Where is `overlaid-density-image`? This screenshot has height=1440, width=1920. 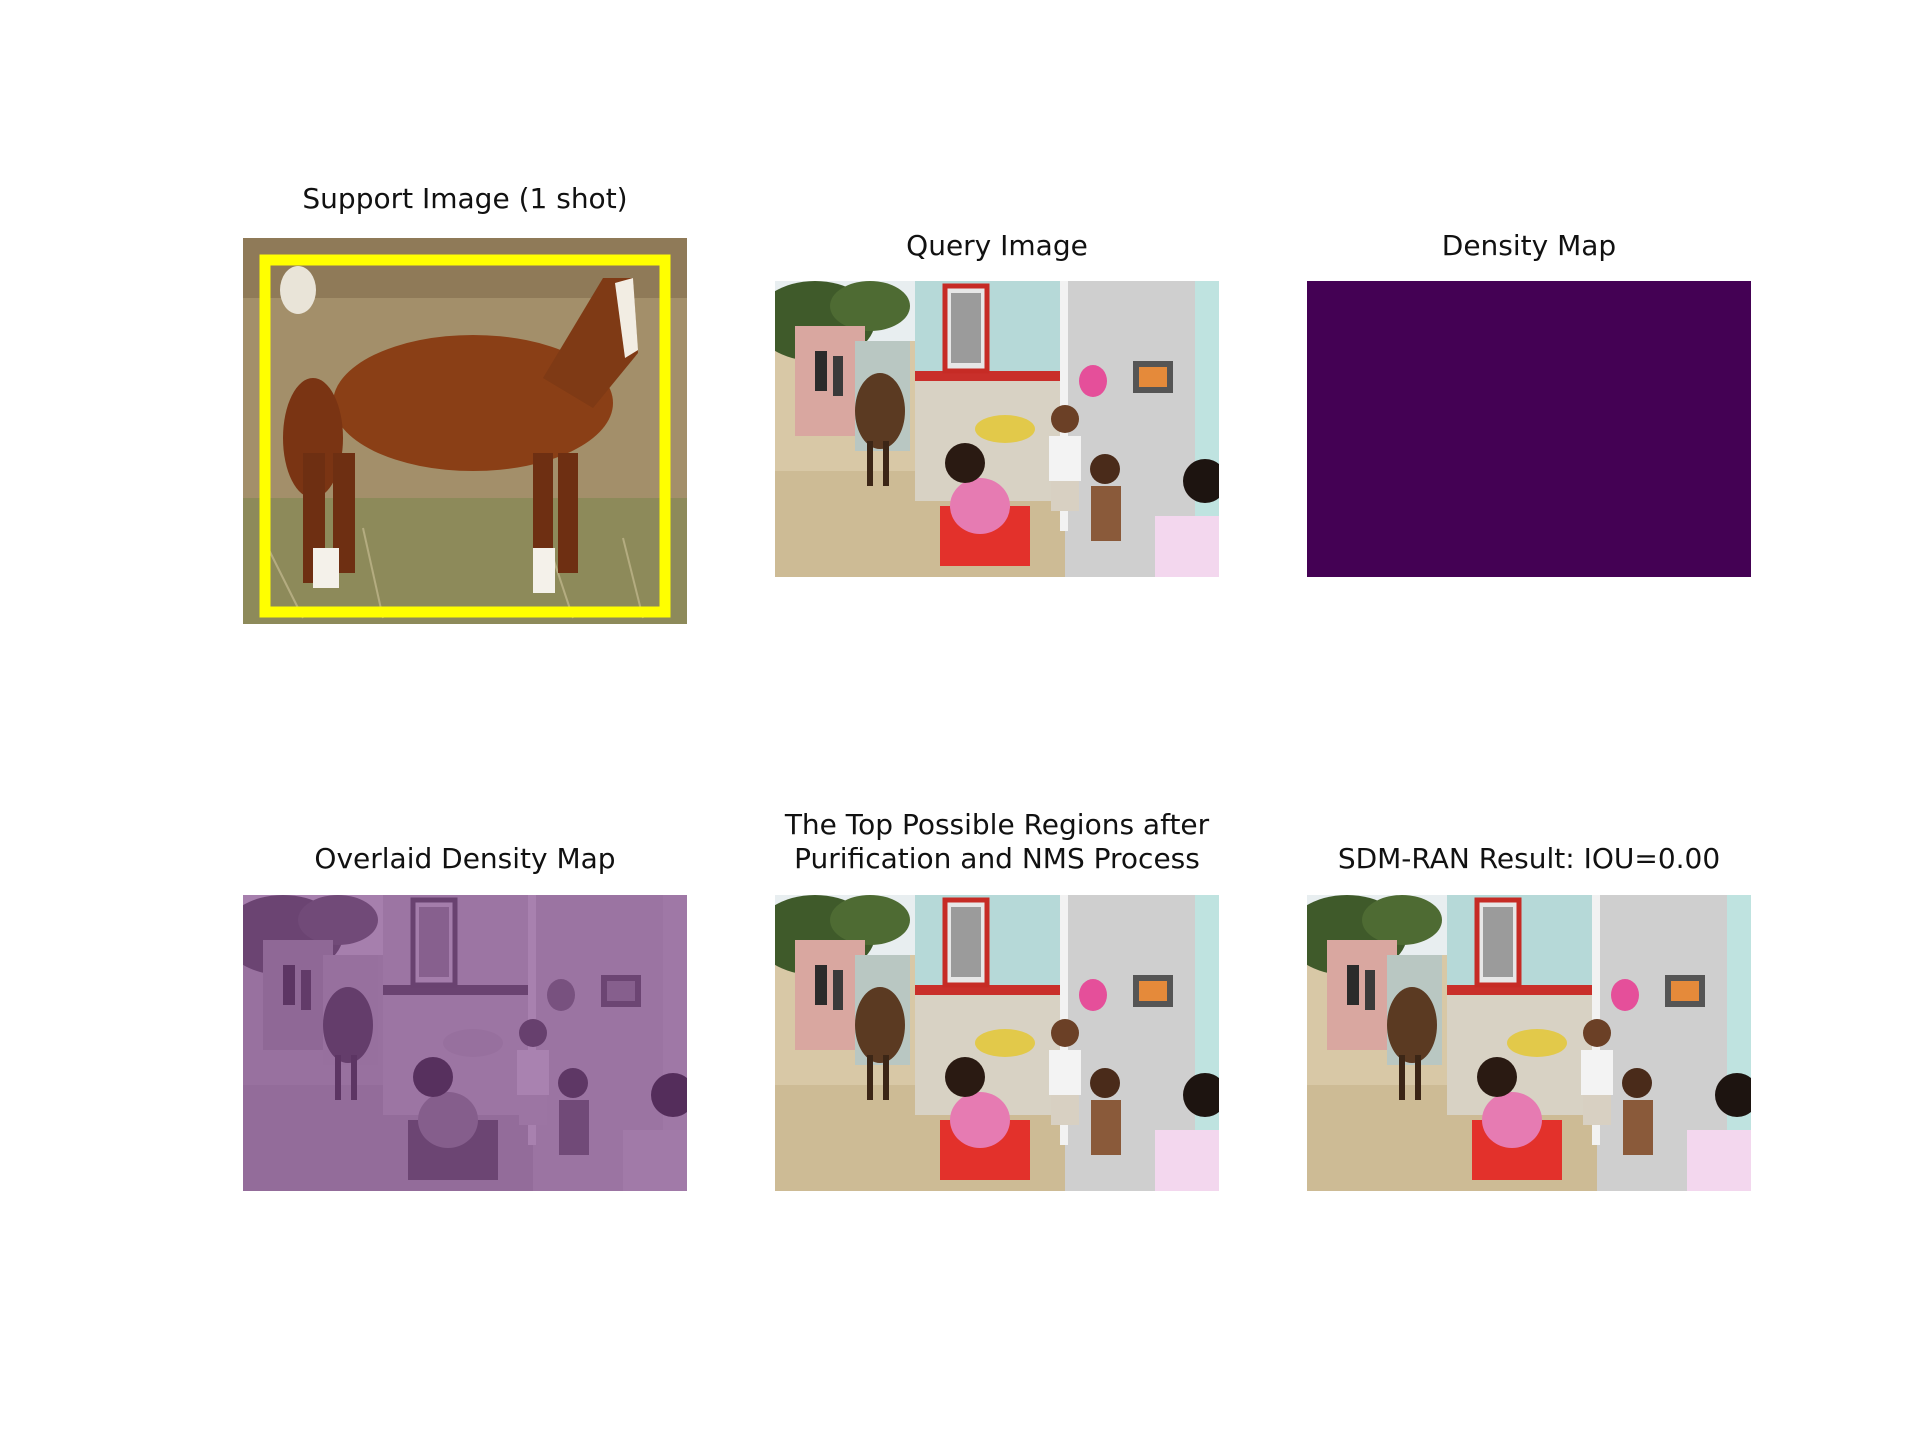 overlaid-density-image is located at coordinates (465, 1043).